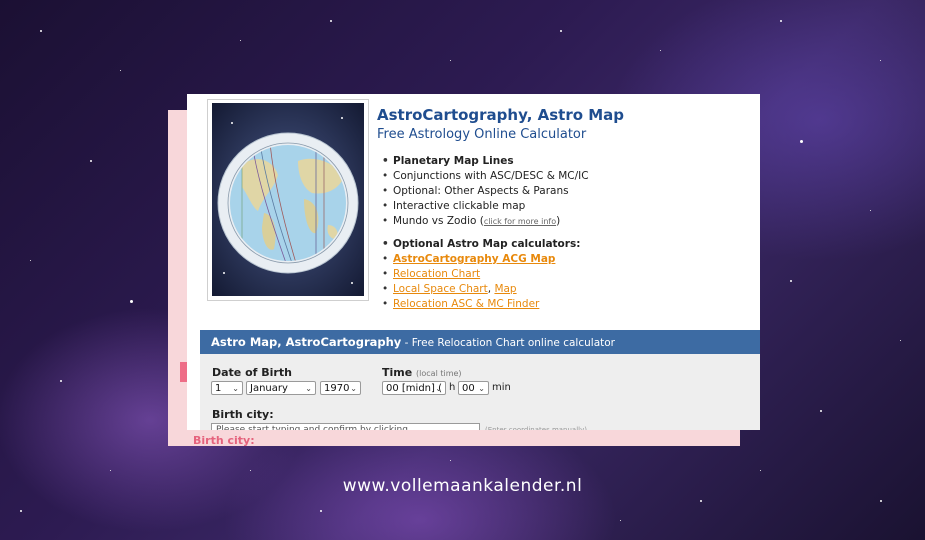  I want to click on local-space-chart-link: Local Space Chart, so click(440, 289).